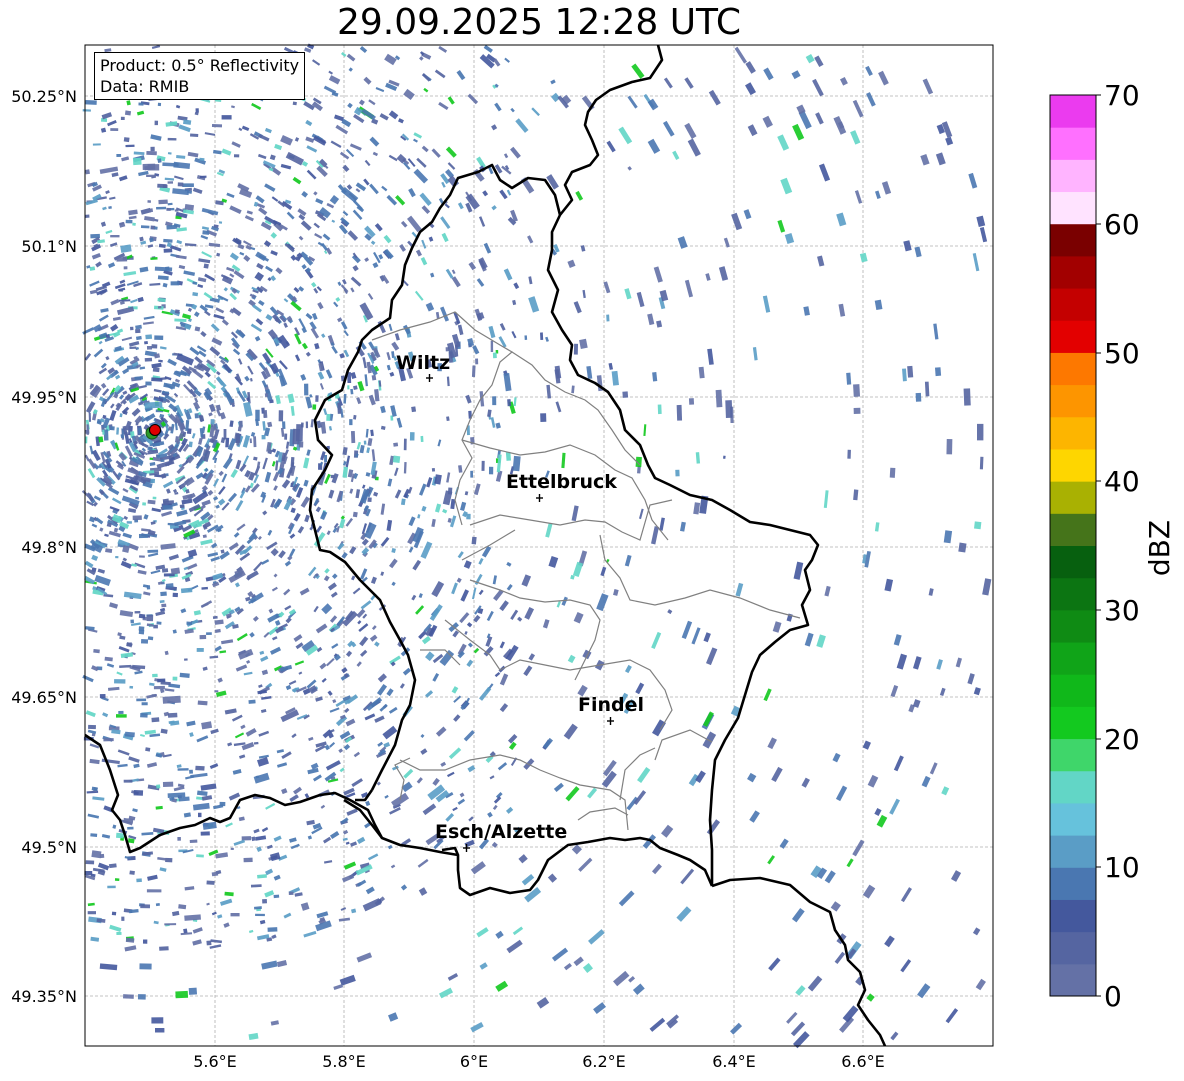 The height and width of the screenshot is (1081, 1184). Describe the element at coordinates (611, 705) in the screenshot. I see `city-label-findel: Findel` at that location.